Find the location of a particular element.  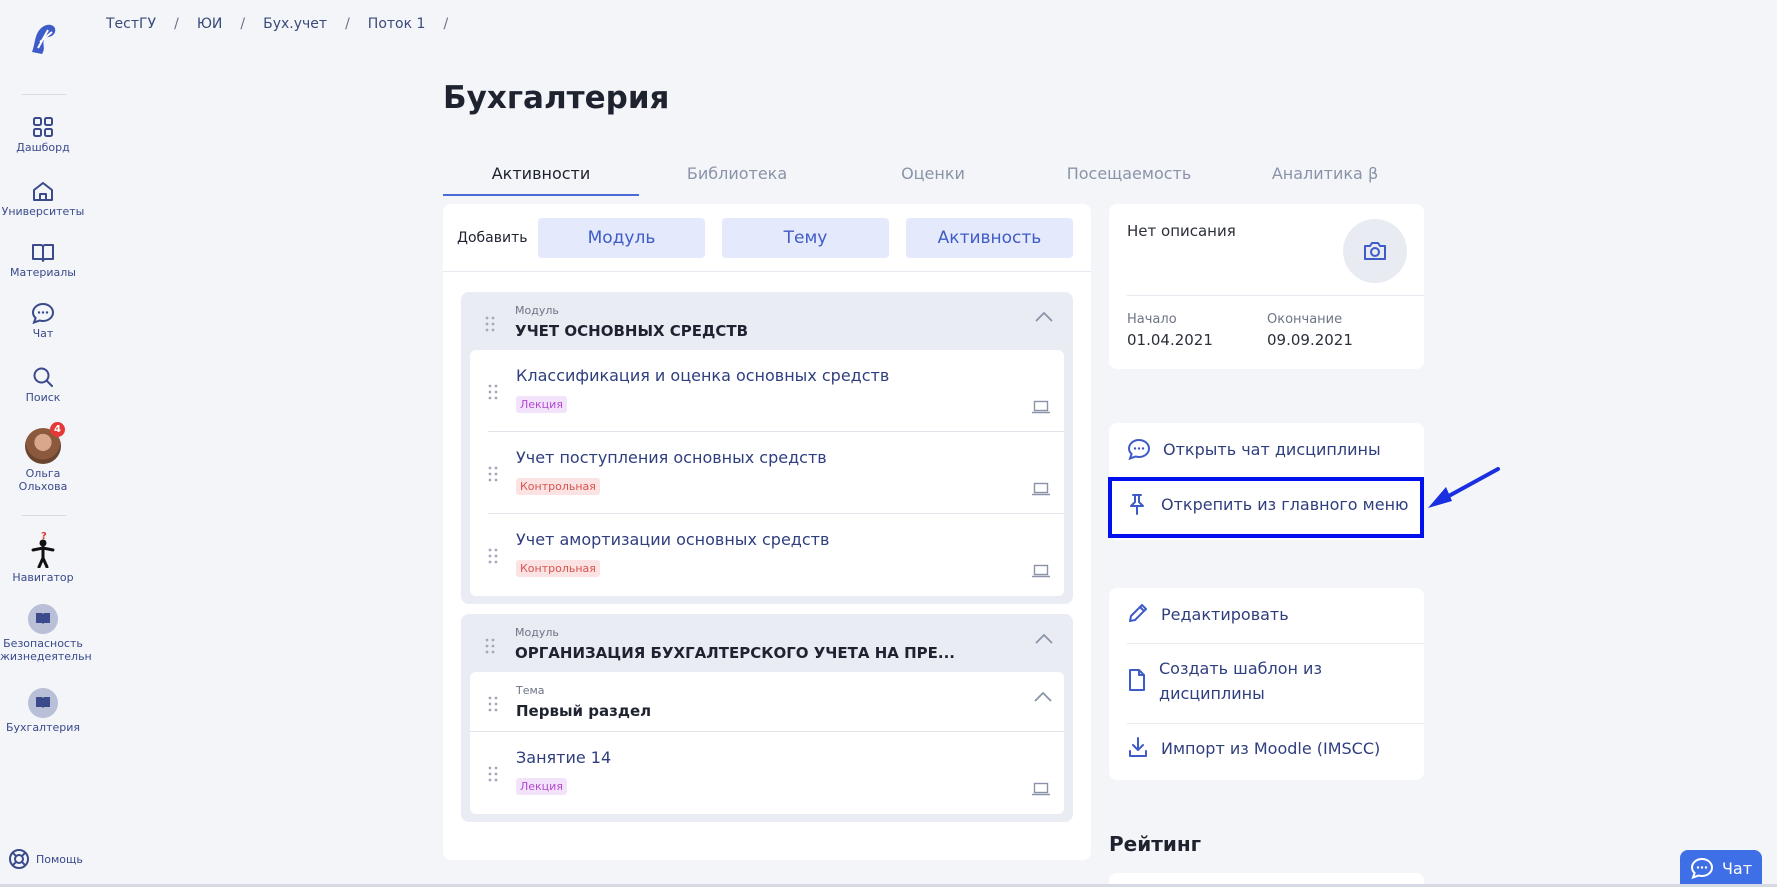

activity-title: Учет поступления основных средств is located at coordinates (671, 457).